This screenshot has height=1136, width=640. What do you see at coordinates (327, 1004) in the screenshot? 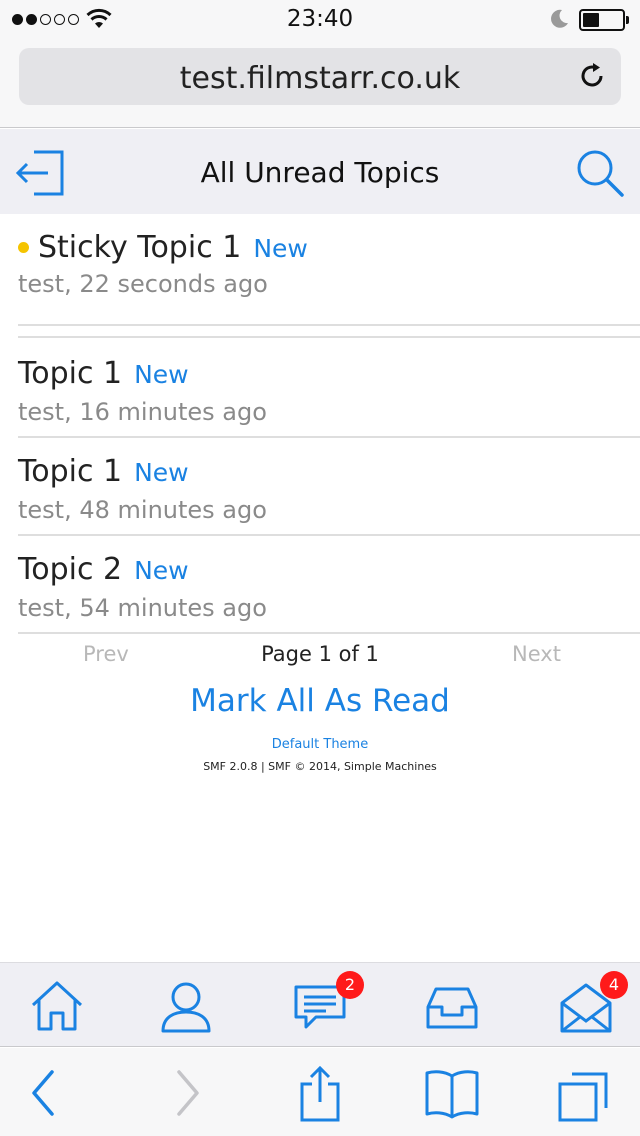
I see `messages-tab: 2` at bounding box center [327, 1004].